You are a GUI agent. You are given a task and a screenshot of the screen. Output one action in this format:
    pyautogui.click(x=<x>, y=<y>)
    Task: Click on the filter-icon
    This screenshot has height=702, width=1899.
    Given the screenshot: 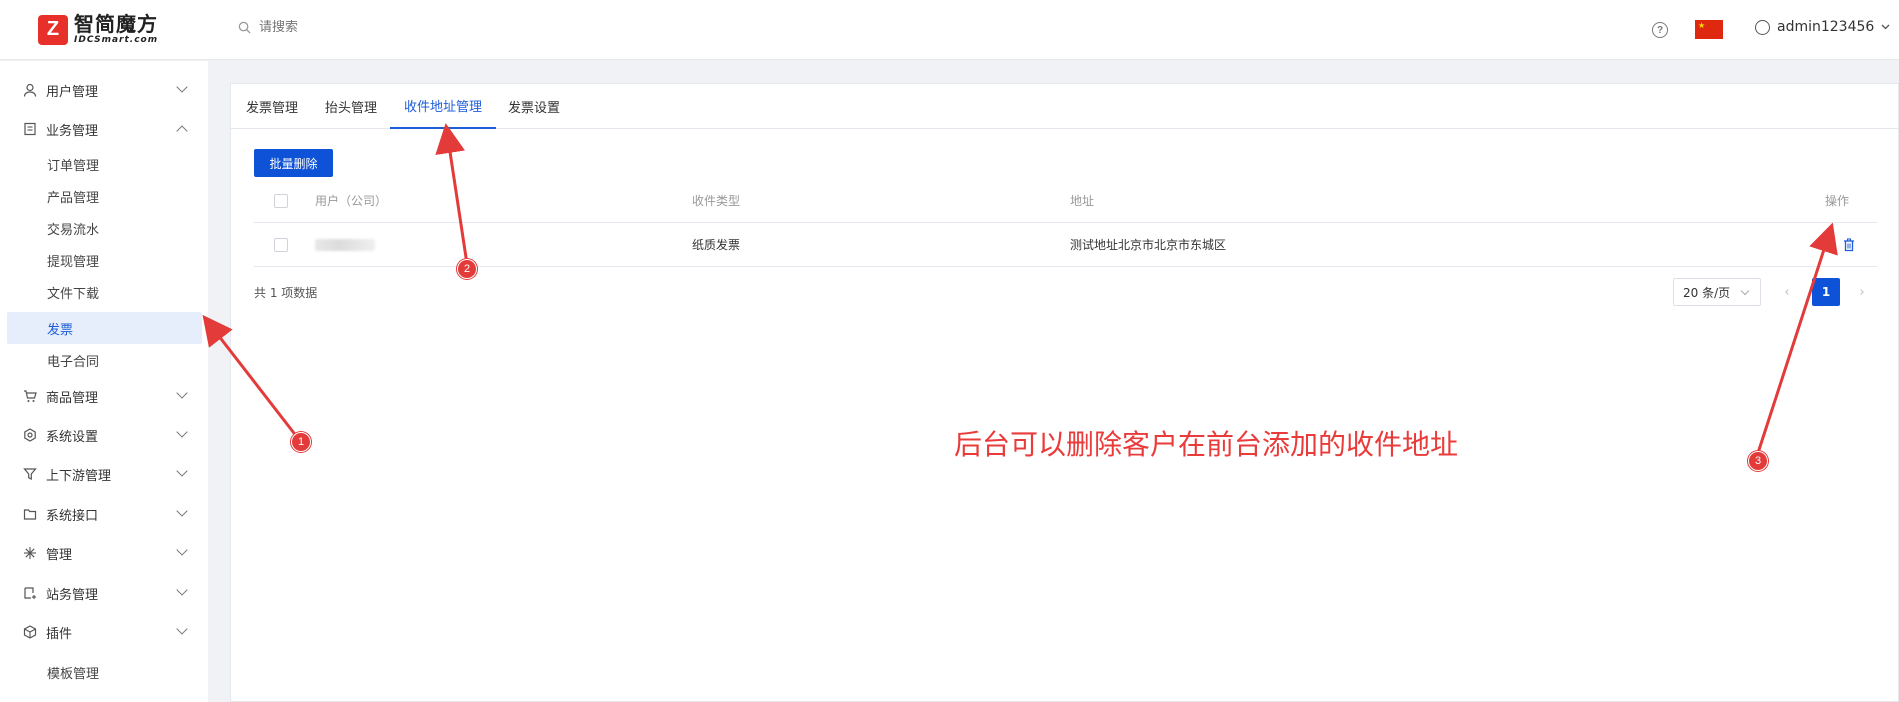 What is the action you would take?
    pyautogui.click(x=30, y=474)
    